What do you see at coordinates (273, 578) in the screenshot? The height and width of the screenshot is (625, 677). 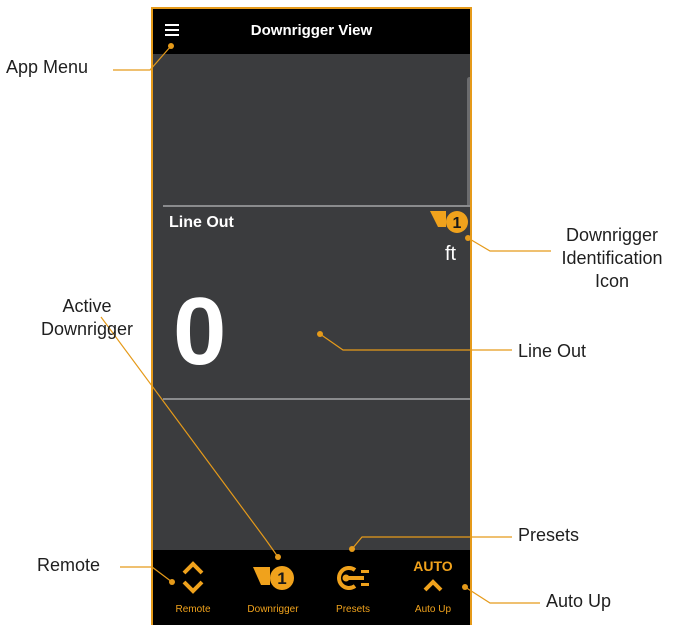 I see `downrigger-1-icon: 1` at bounding box center [273, 578].